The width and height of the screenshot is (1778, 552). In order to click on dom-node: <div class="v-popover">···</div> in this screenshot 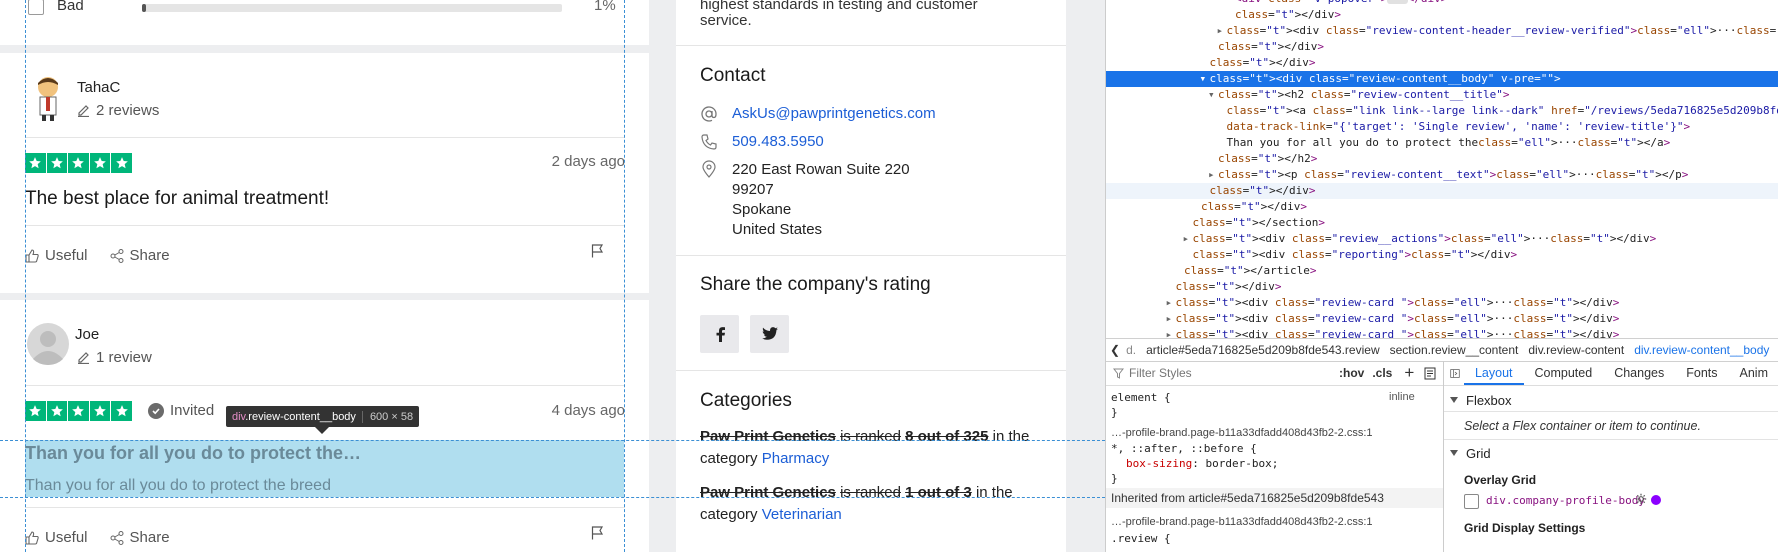, I will do `click(1442, 3)`.